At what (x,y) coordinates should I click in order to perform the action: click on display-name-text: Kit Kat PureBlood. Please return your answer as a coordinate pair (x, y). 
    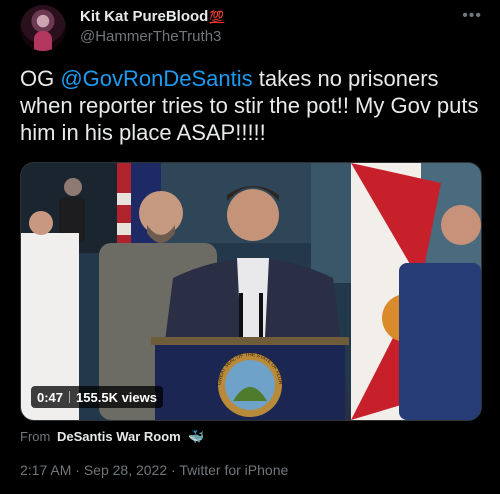
    Looking at the image, I should click on (144, 16).